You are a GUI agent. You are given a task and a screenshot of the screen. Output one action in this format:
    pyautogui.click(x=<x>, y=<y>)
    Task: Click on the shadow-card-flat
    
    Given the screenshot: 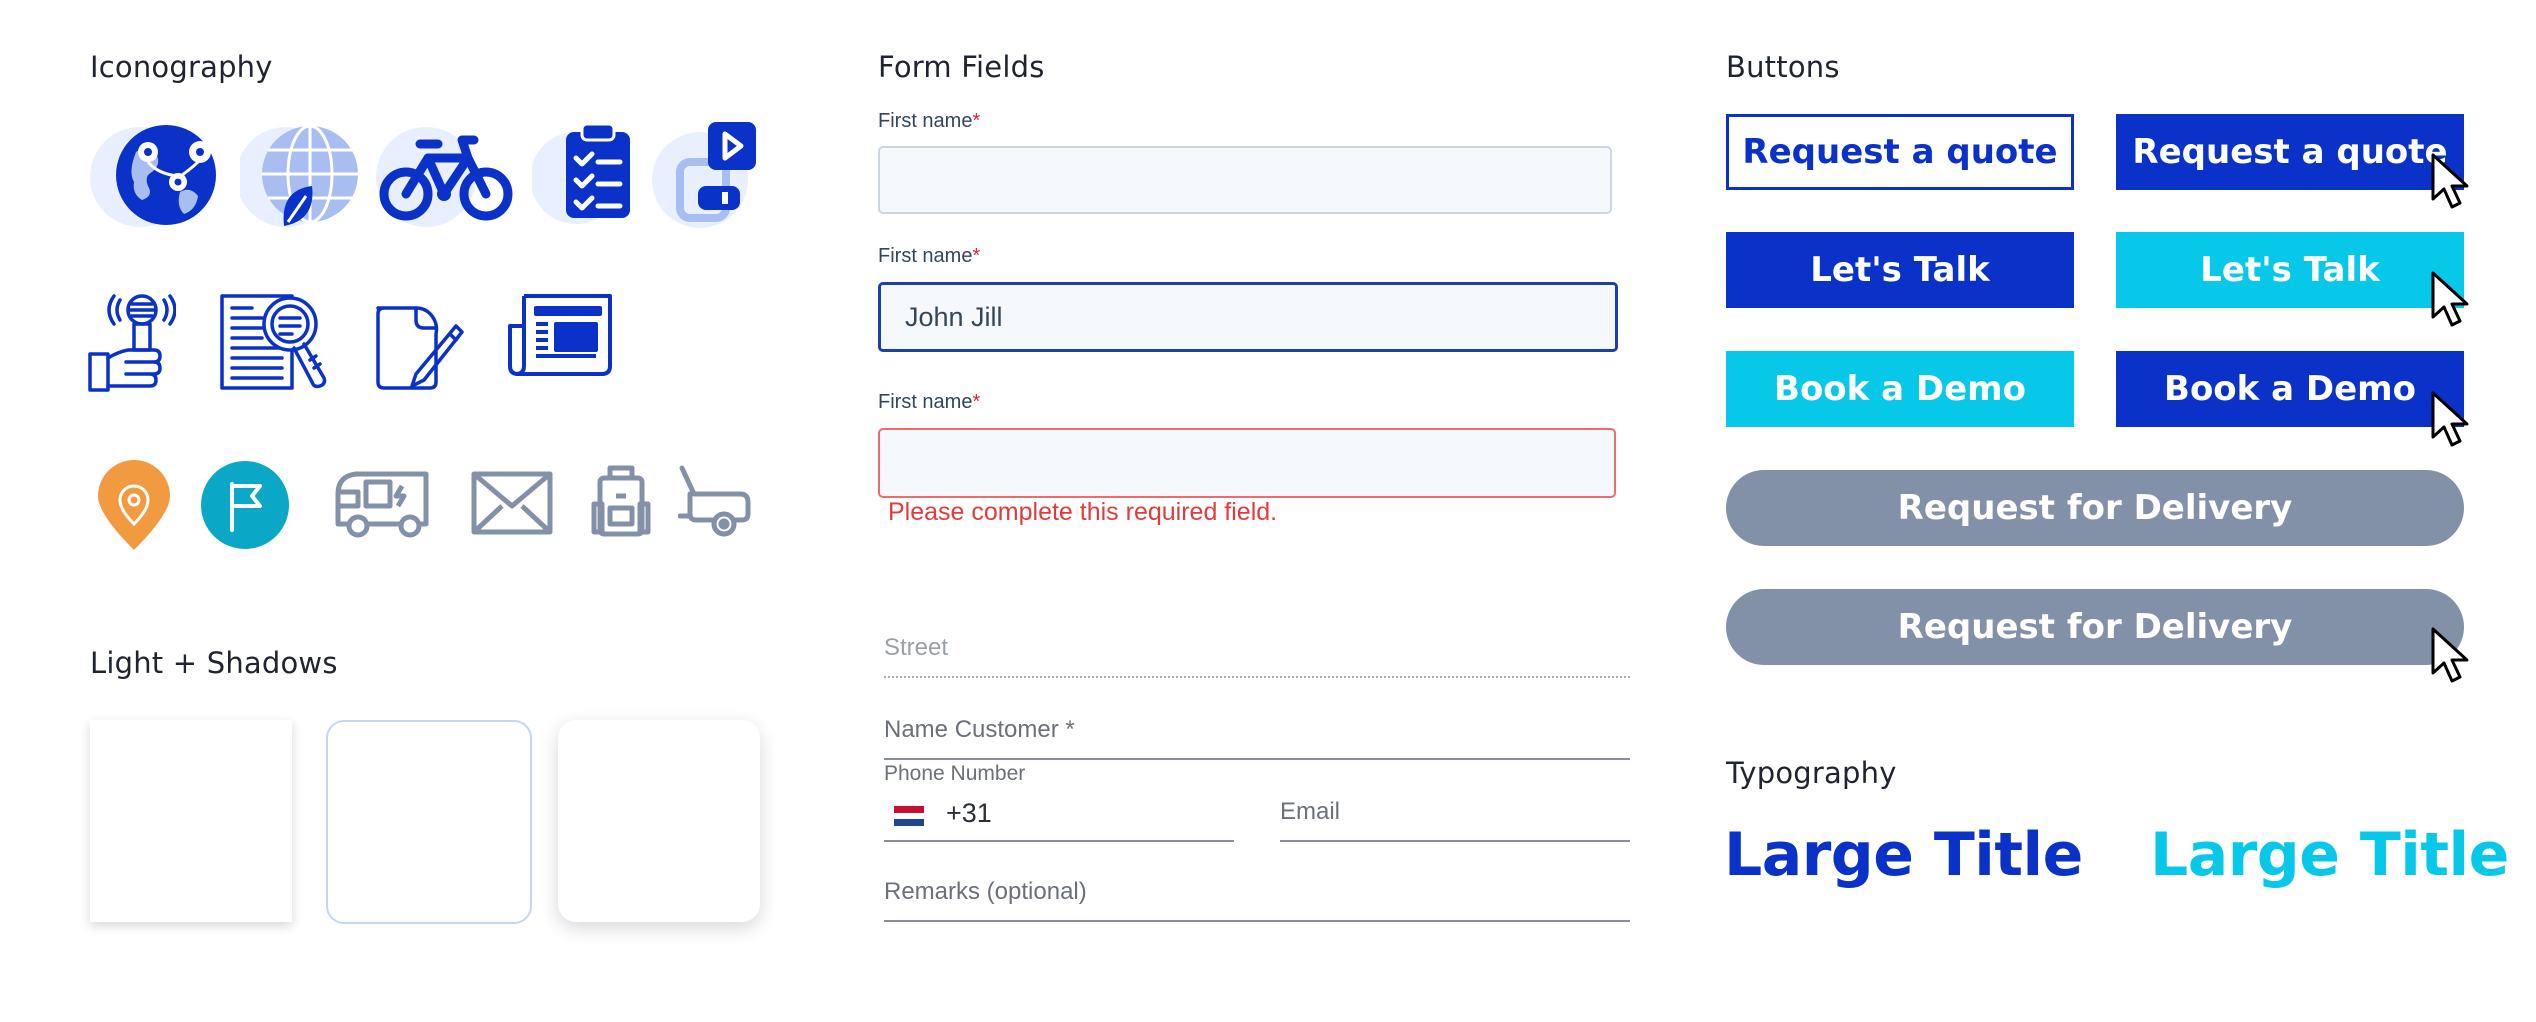 What is the action you would take?
    pyautogui.click(x=191, y=821)
    